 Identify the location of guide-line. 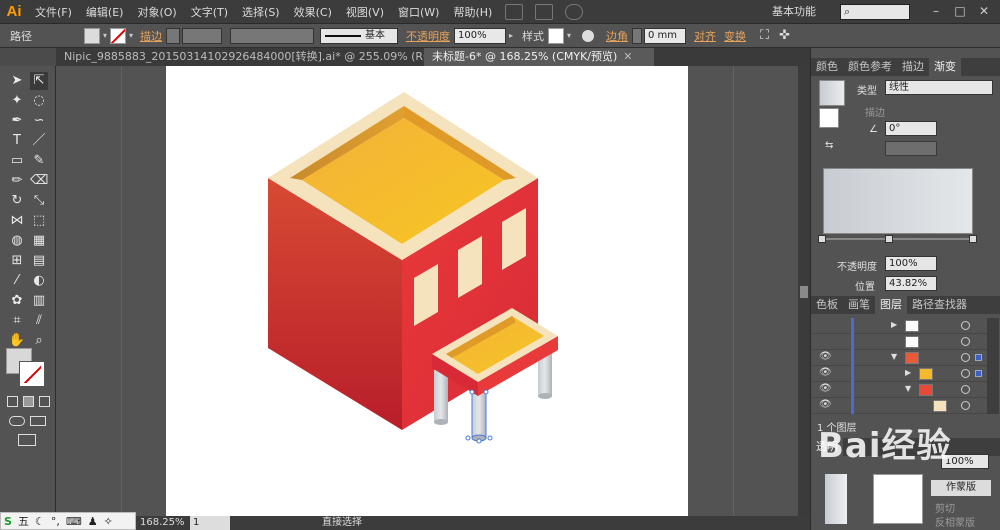
(733, 291).